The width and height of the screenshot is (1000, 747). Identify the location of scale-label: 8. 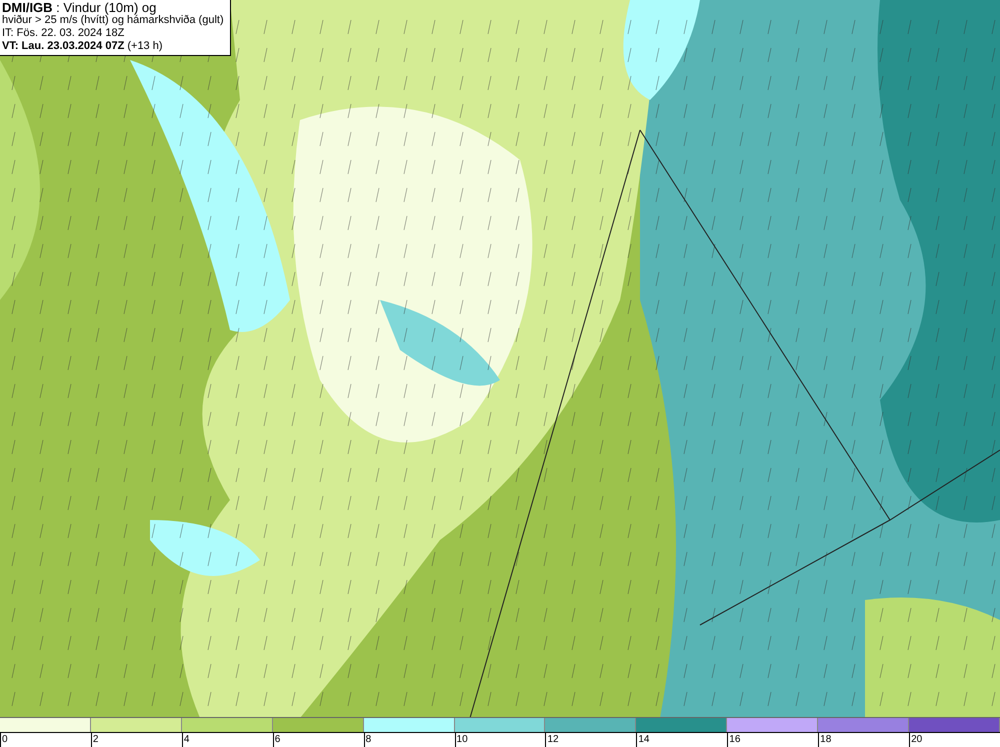
(368, 740).